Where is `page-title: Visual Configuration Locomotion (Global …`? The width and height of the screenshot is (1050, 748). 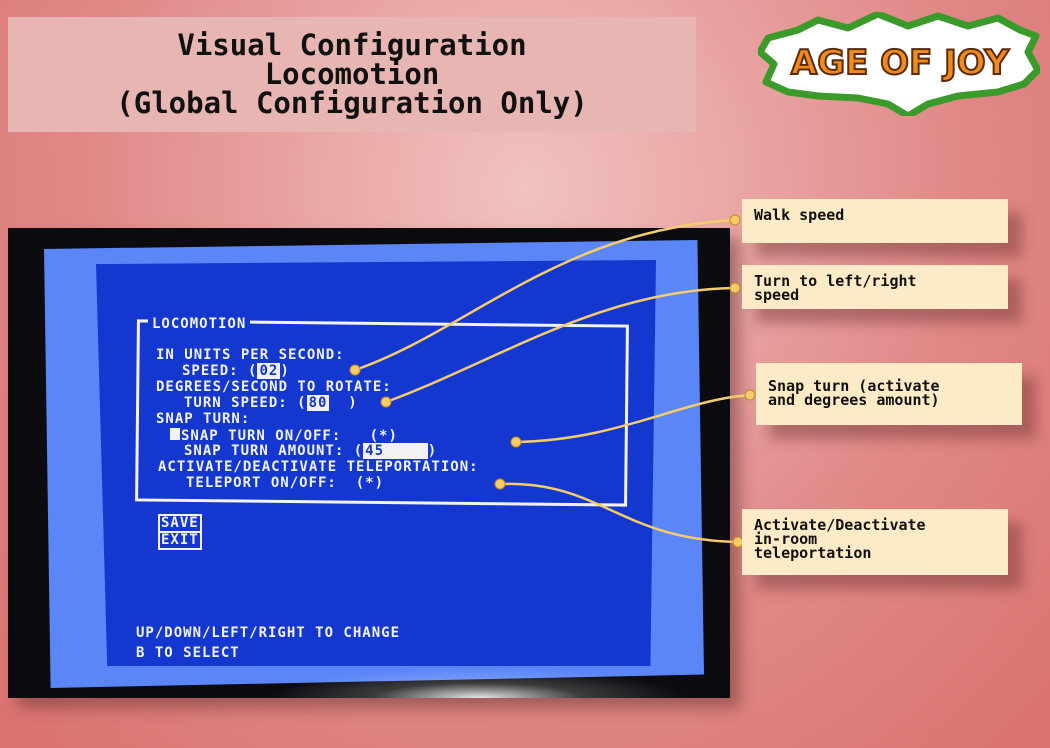
page-title: Visual Configuration Locomotion (Global … is located at coordinates (352, 74).